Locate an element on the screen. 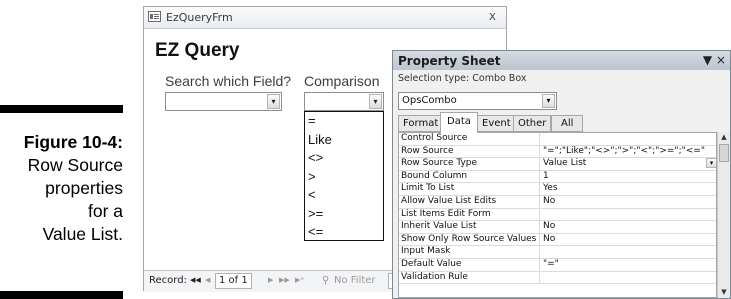 The height and width of the screenshot is (299, 731). property-grid-scrollbar: ▲ ▼ is located at coordinates (723, 215).